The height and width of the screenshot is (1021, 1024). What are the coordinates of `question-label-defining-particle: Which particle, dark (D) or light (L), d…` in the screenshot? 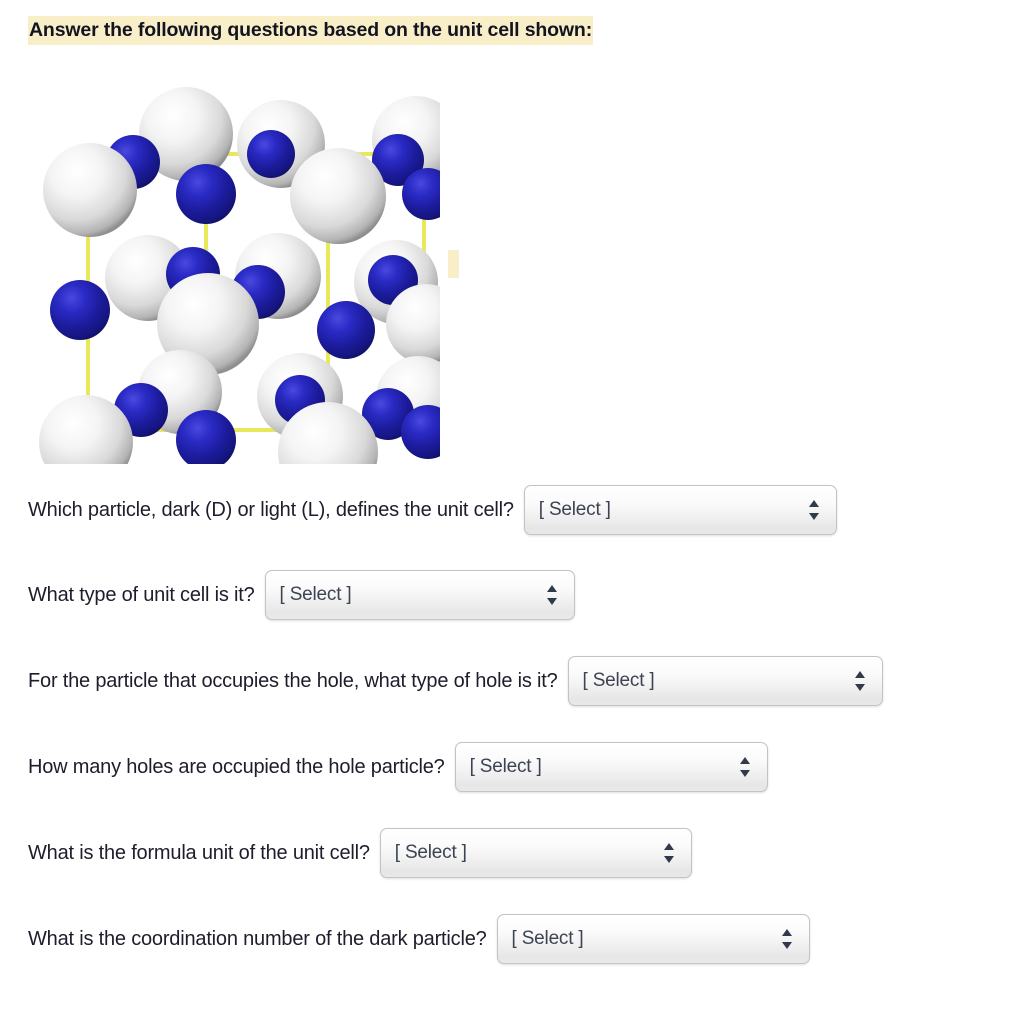 It's located at (271, 509).